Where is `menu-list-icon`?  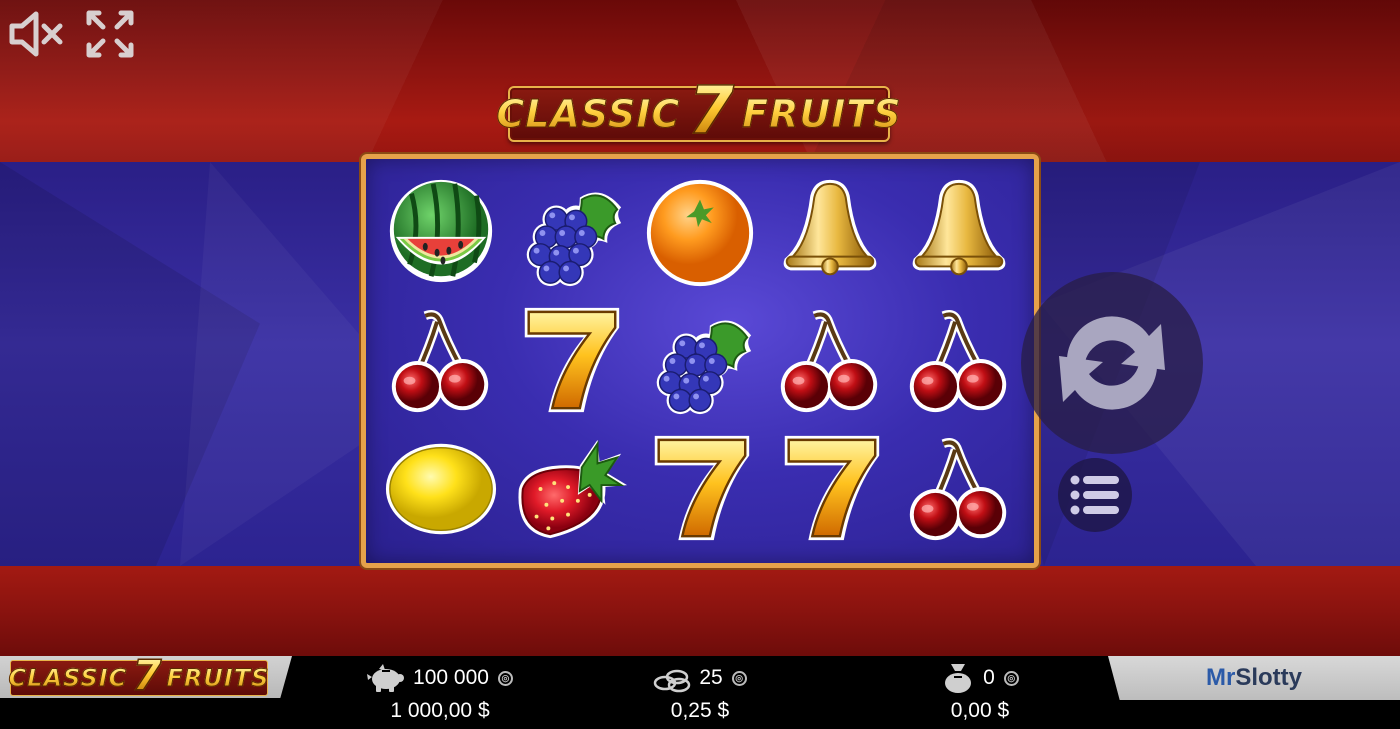
menu-list-icon is located at coordinates (1094, 495).